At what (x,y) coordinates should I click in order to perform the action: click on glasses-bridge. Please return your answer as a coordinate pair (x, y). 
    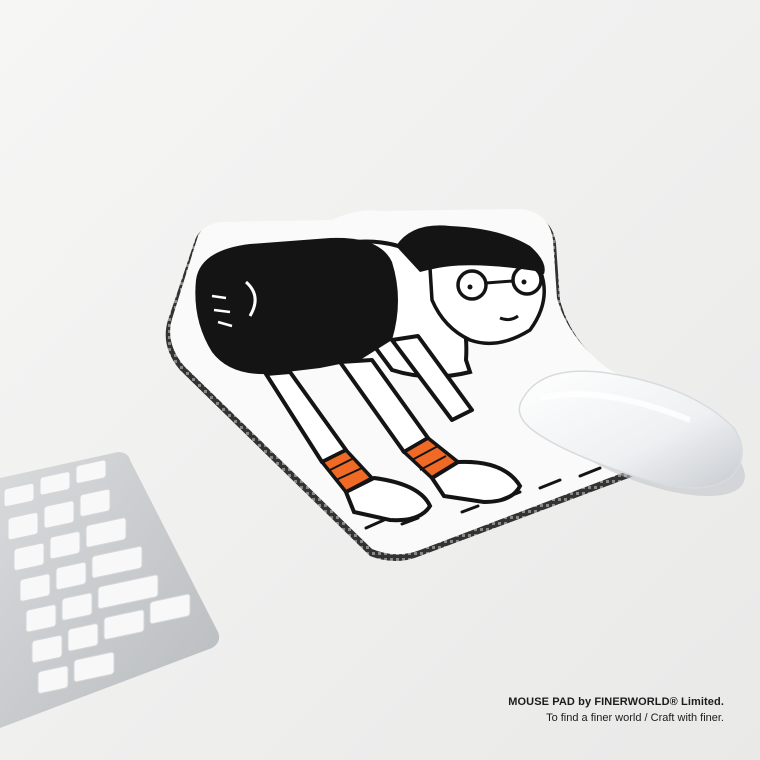
    Looking at the image, I should click on (499, 282).